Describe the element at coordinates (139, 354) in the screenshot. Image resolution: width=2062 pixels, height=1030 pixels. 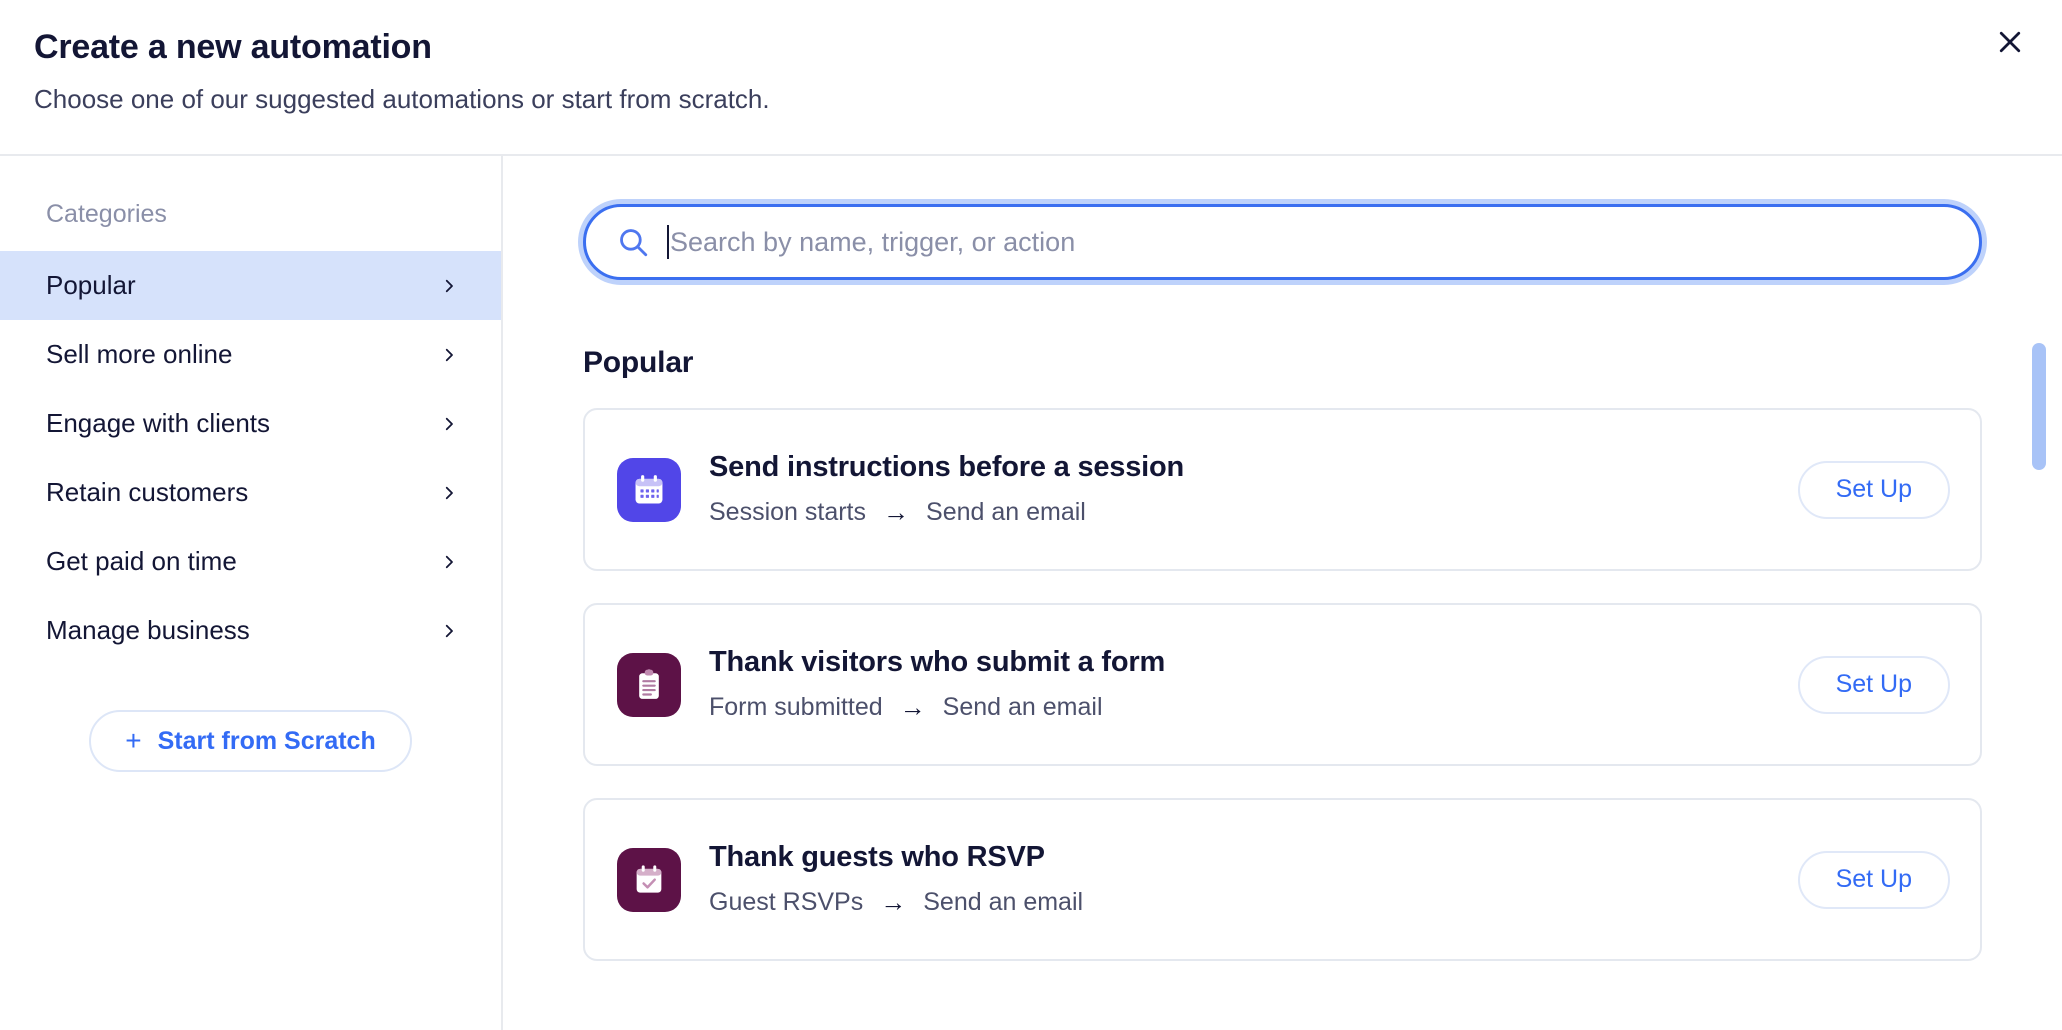
I see `sidebar-item-label: Sell more online` at that location.